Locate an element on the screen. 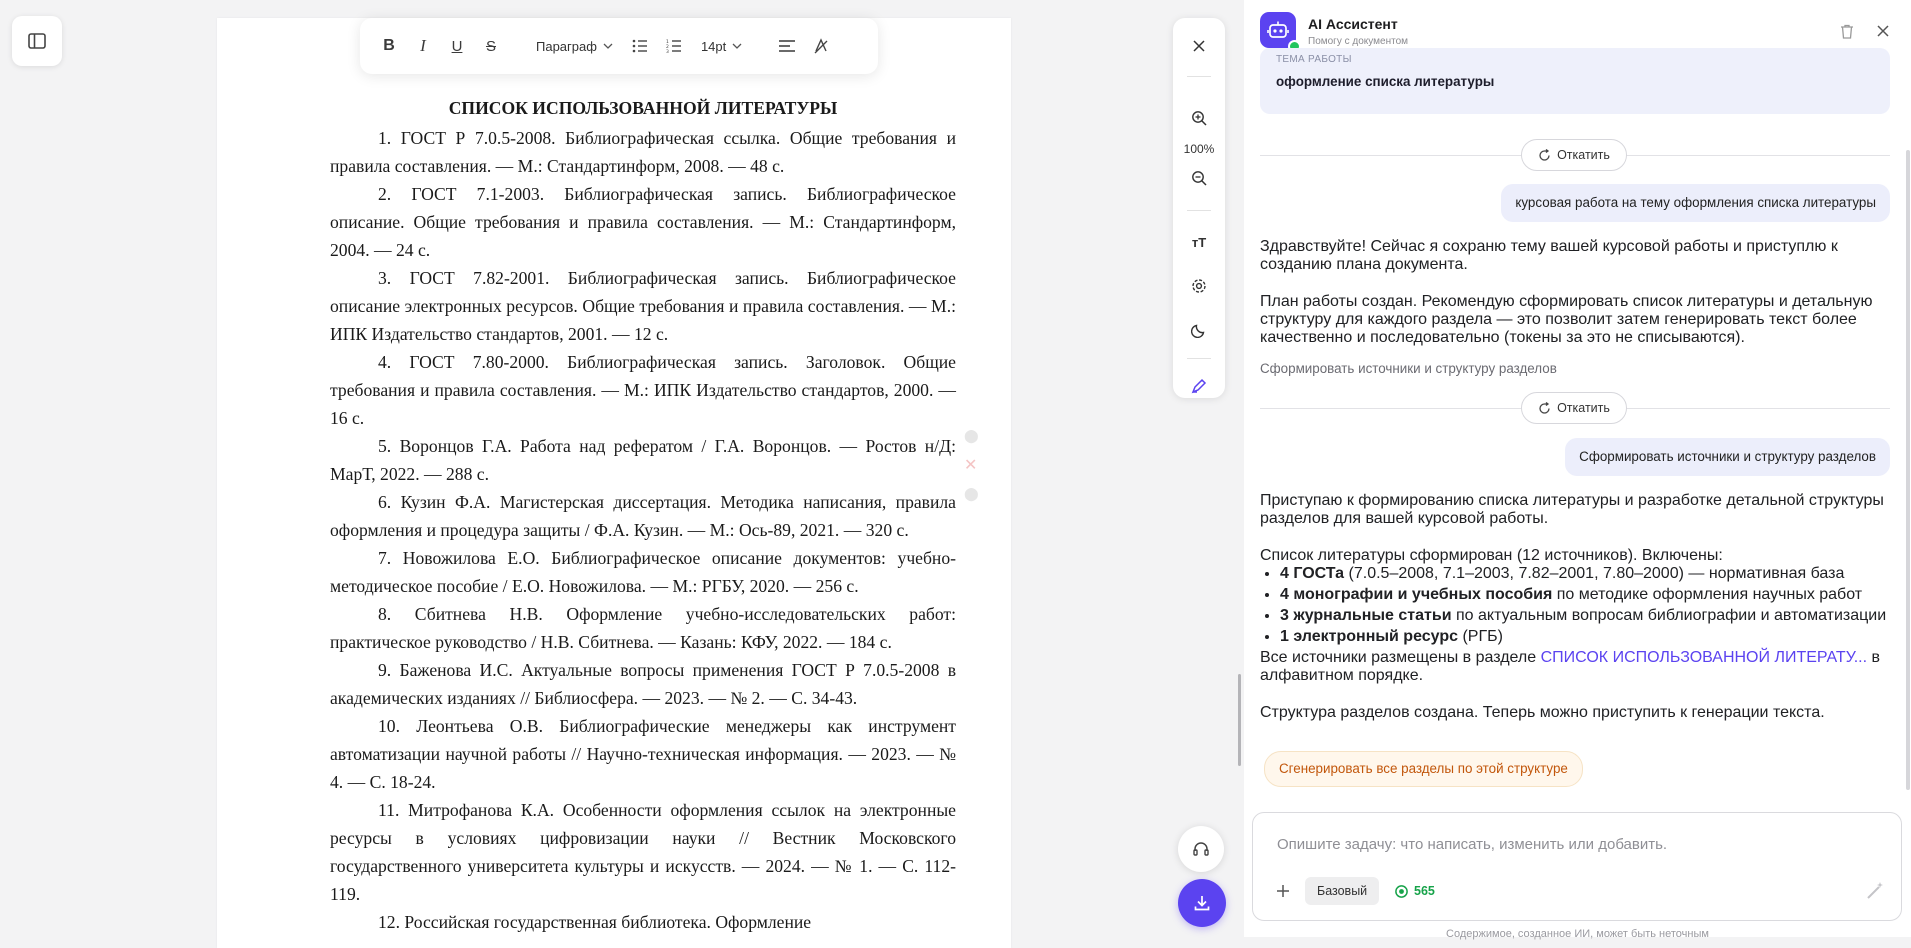 The image size is (1911, 948). plus-icon is located at coordinates (1283, 891).